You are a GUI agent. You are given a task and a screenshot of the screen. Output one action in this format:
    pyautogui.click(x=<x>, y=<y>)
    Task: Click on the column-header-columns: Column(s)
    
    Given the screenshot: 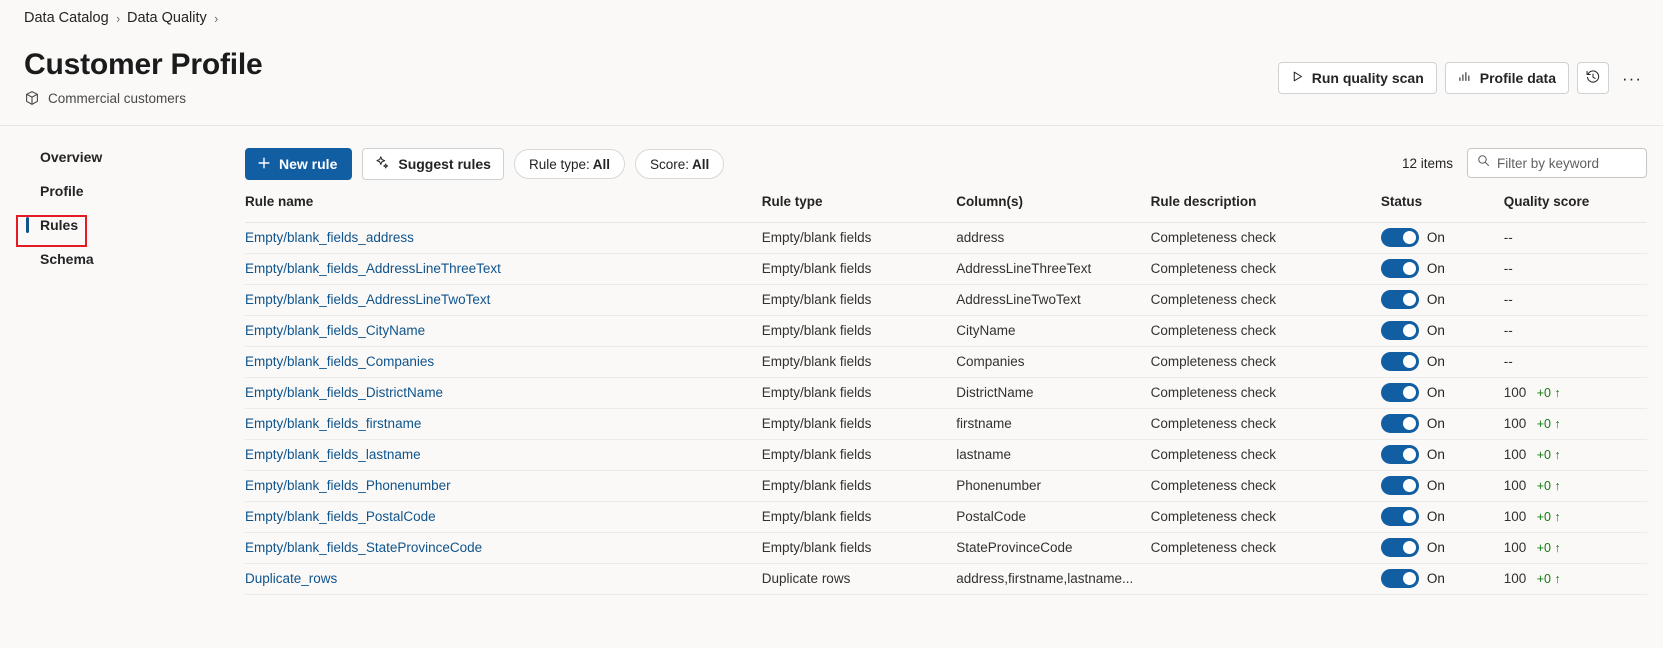 What is the action you would take?
    pyautogui.click(x=1053, y=207)
    